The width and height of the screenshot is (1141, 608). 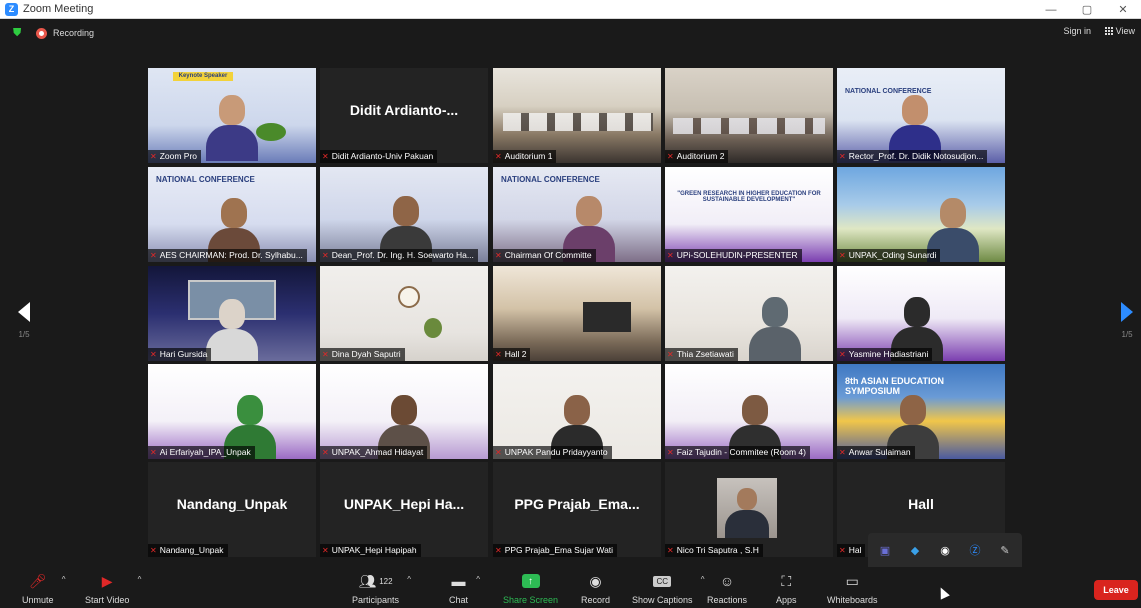 I want to click on security-shield-icon: ⛊, so click(x=18, y=33).